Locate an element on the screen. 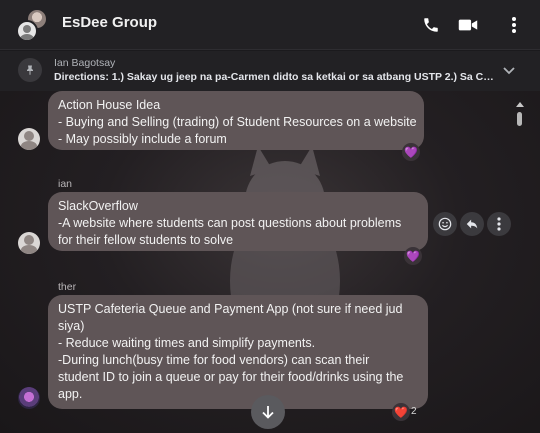  group-avatar is located at coordinates (34, 25).